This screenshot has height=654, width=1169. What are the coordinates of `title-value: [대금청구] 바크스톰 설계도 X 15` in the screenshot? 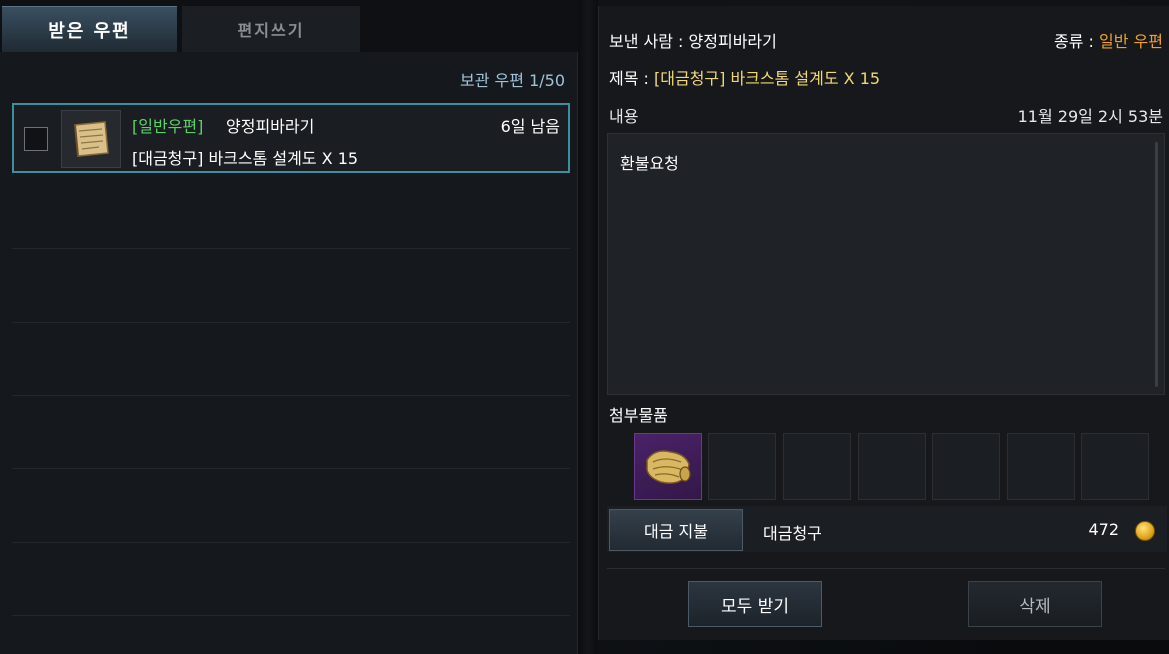 It's located at (767, 78).